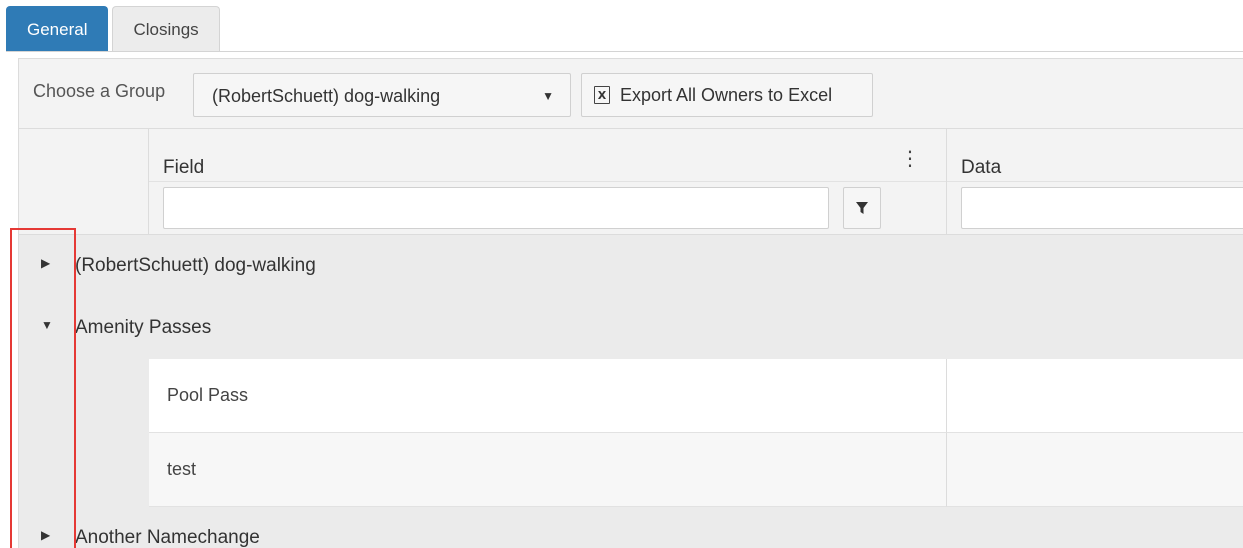 The width and height of the screenshot is (1243, 548). I want to click on group-label: Another Namechange, so click(167, 537).